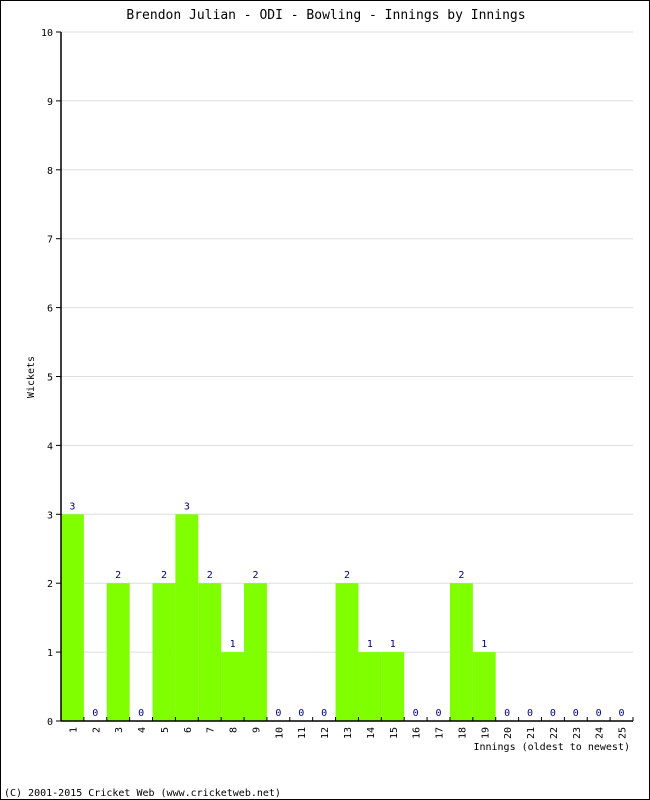 This screenshot has width=650, height=800. I want to click on y-tick-labels: 0 1 2 3 4 5 6 7 8 9 10, so click(47, 378).